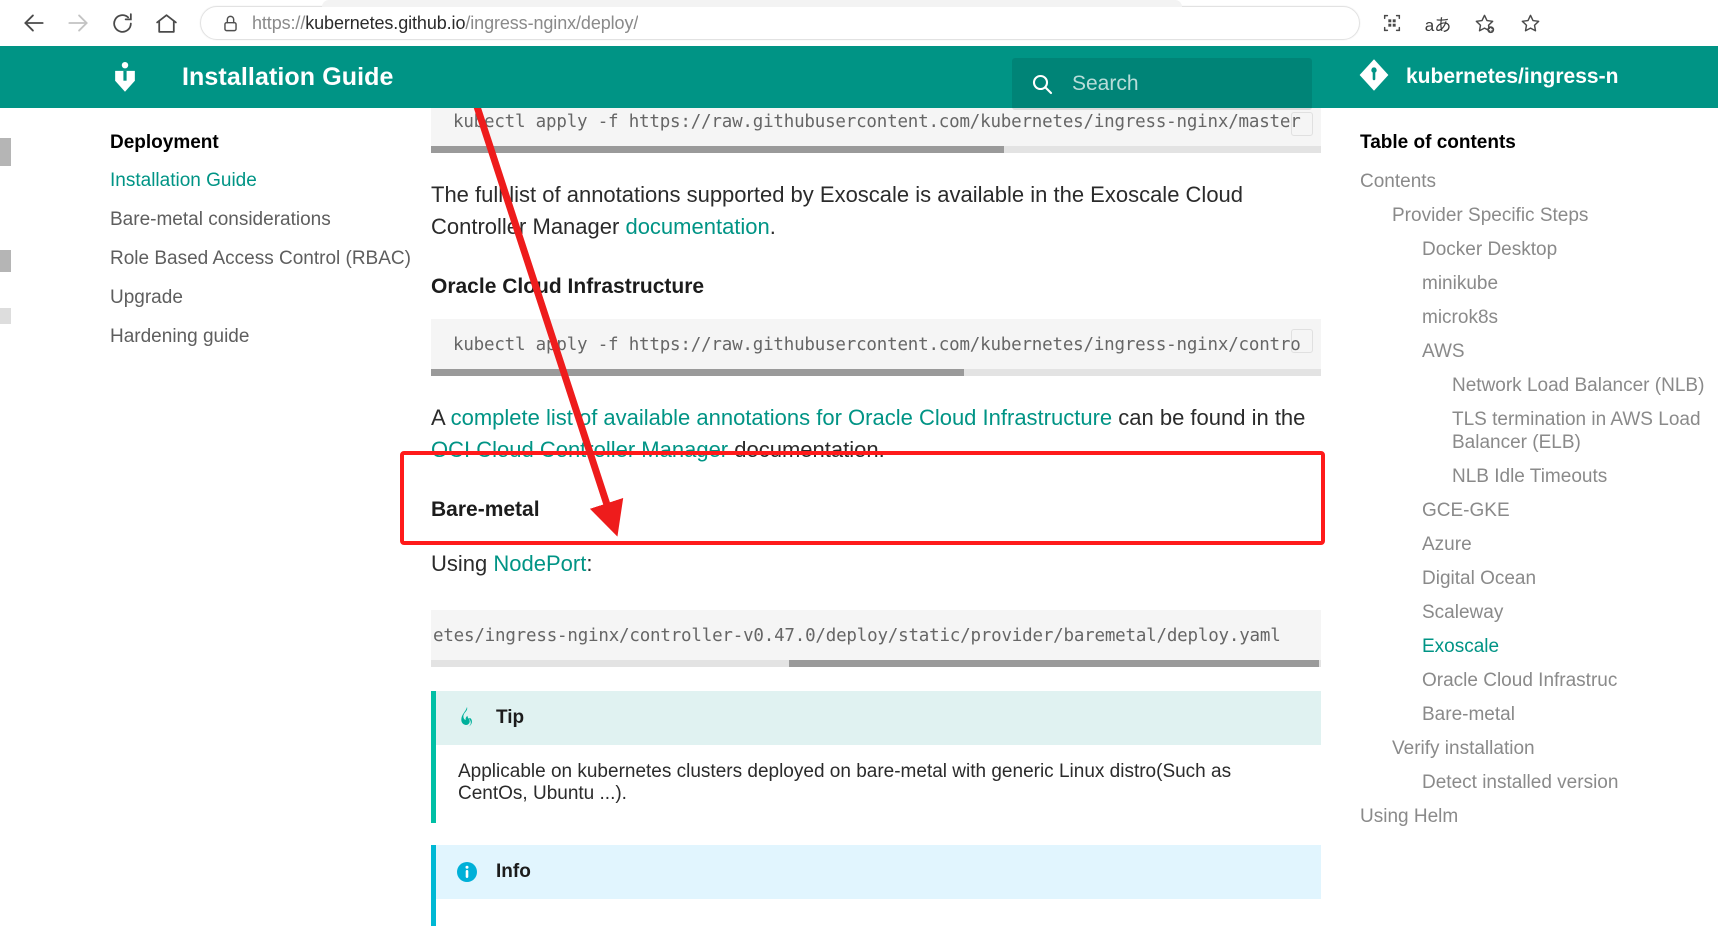 The image size is (1718, 926). Describe the element at coordinates (539, 563) in the screenshot. I see `link-nodeport: NodePort` at that location.